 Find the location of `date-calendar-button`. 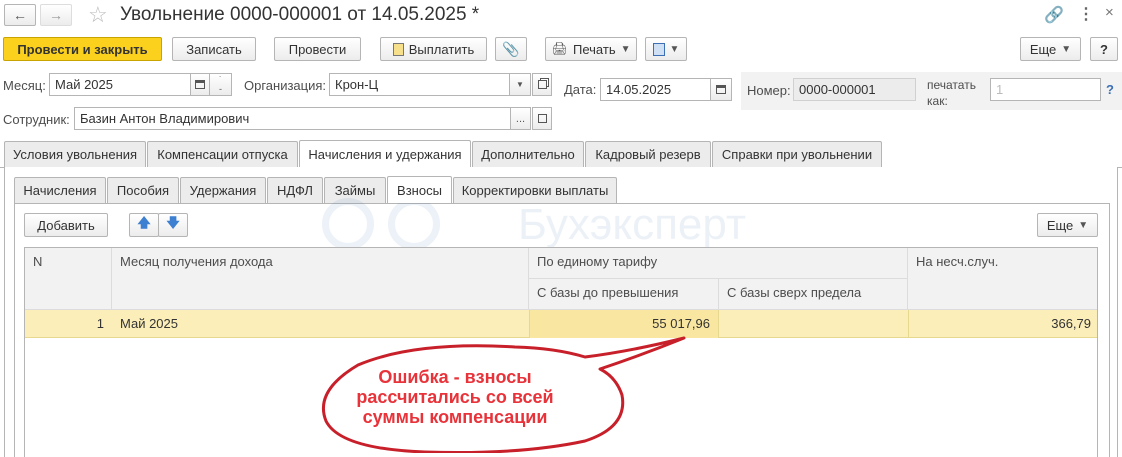

date-calendar-button is located at coordinates (721, 89).